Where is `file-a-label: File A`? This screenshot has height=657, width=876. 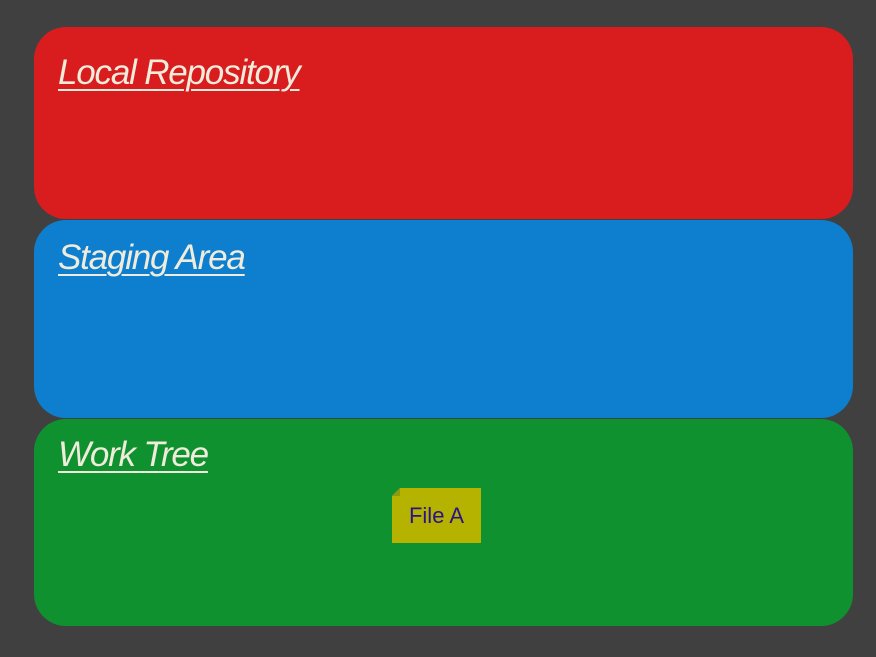
file-a-label: File A is located at coordinates (436, 515).